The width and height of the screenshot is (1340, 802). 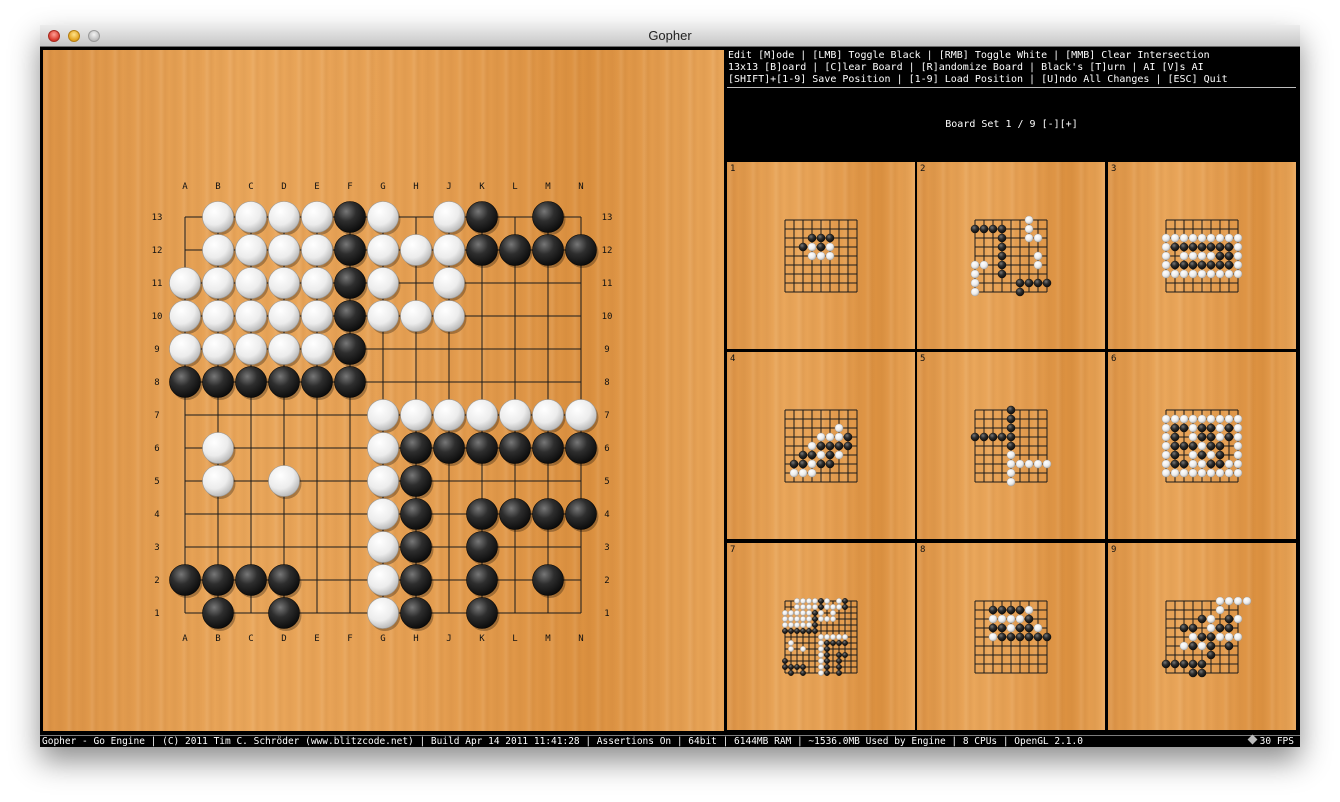 I want to click on position-slot-3: 3, so click(x=1202, y=255).